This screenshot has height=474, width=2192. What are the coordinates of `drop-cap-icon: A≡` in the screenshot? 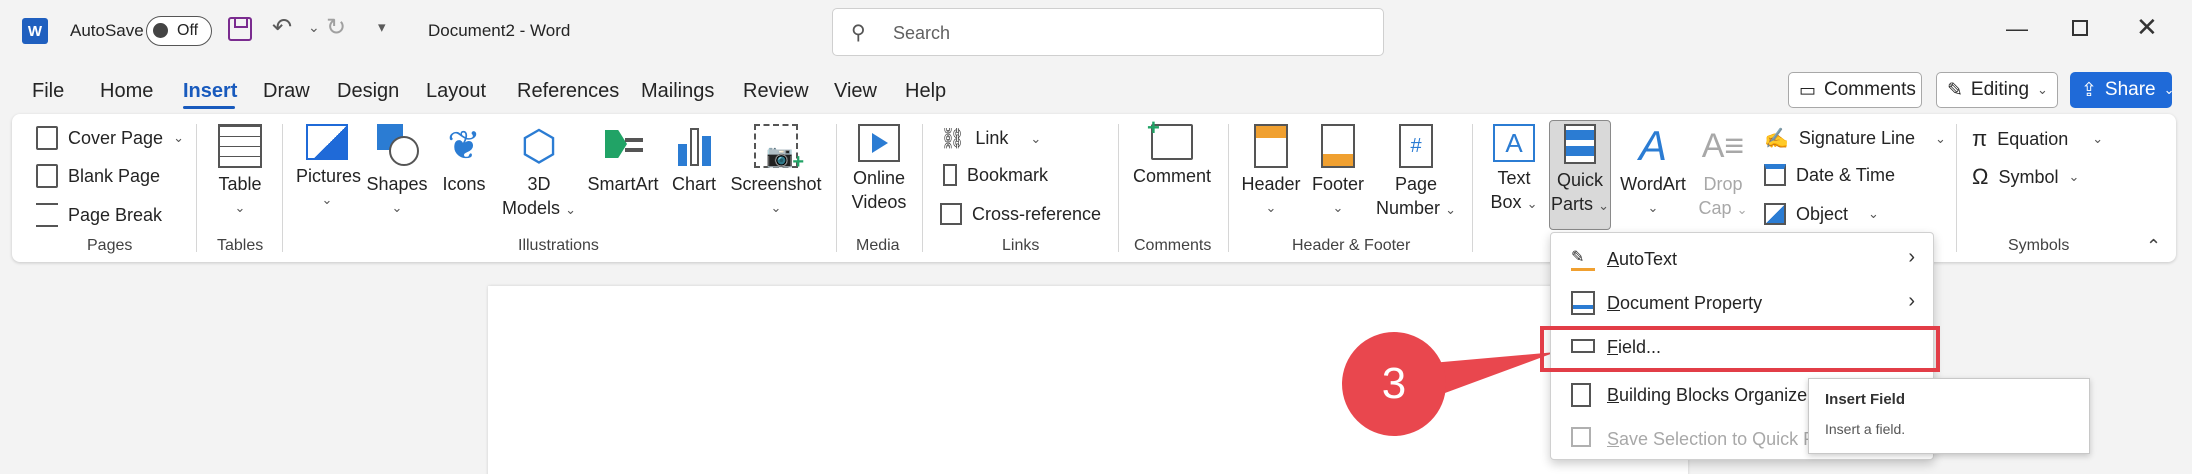 It's located at (1723, 146).